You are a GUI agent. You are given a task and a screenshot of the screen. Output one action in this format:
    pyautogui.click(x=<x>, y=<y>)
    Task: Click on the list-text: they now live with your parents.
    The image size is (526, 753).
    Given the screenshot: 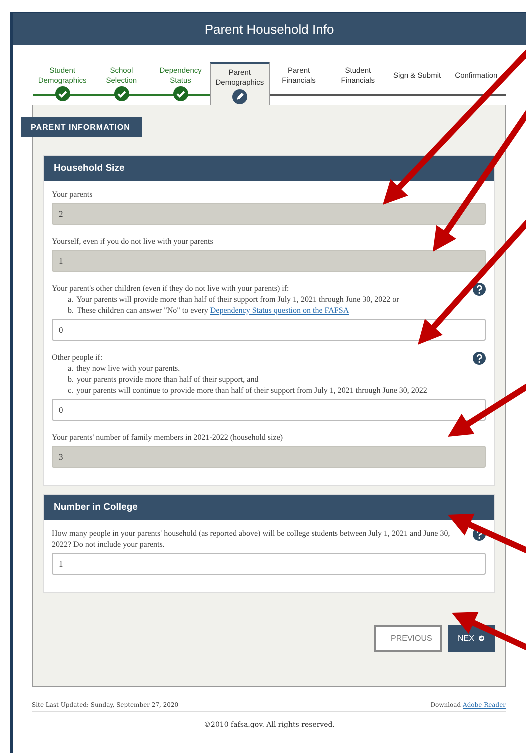 What is the action you would take?
    pyautogui.click(x=128, y=368)
    